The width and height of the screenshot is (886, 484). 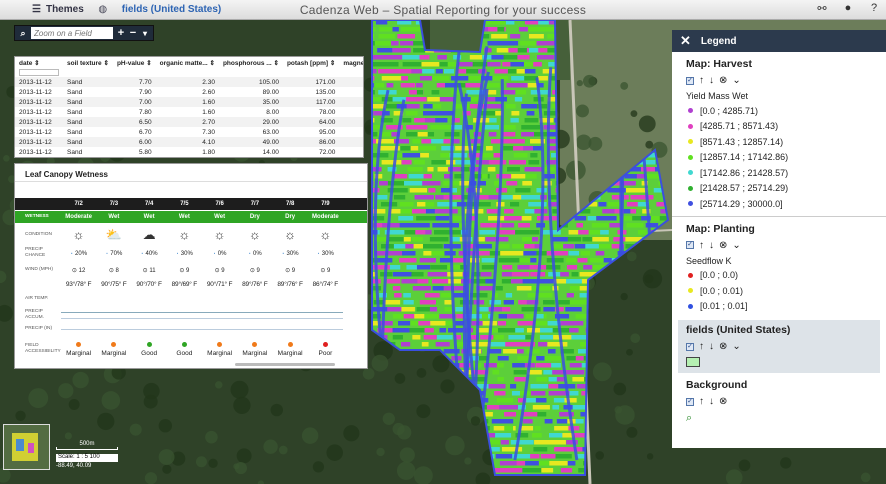 What do you see at coordinates (167, 9) in the screenshot?
I see `active-layer-label: fields (United States)` at bounding box center [167, 9].